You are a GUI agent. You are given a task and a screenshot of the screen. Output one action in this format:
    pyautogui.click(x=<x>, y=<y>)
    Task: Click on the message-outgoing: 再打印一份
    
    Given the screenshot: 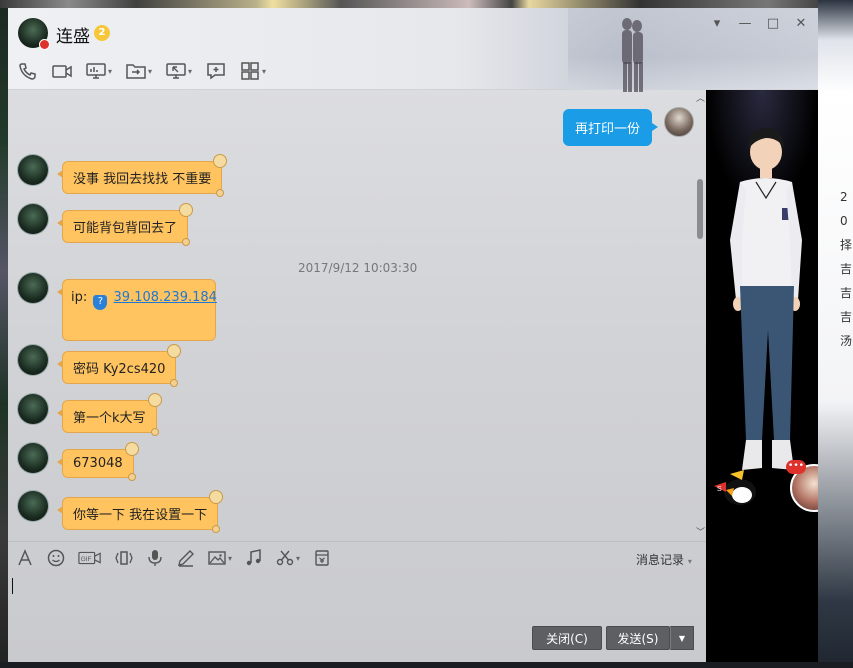 What is the action you would take?
    pyautogui.click(x=628, y=126)
    